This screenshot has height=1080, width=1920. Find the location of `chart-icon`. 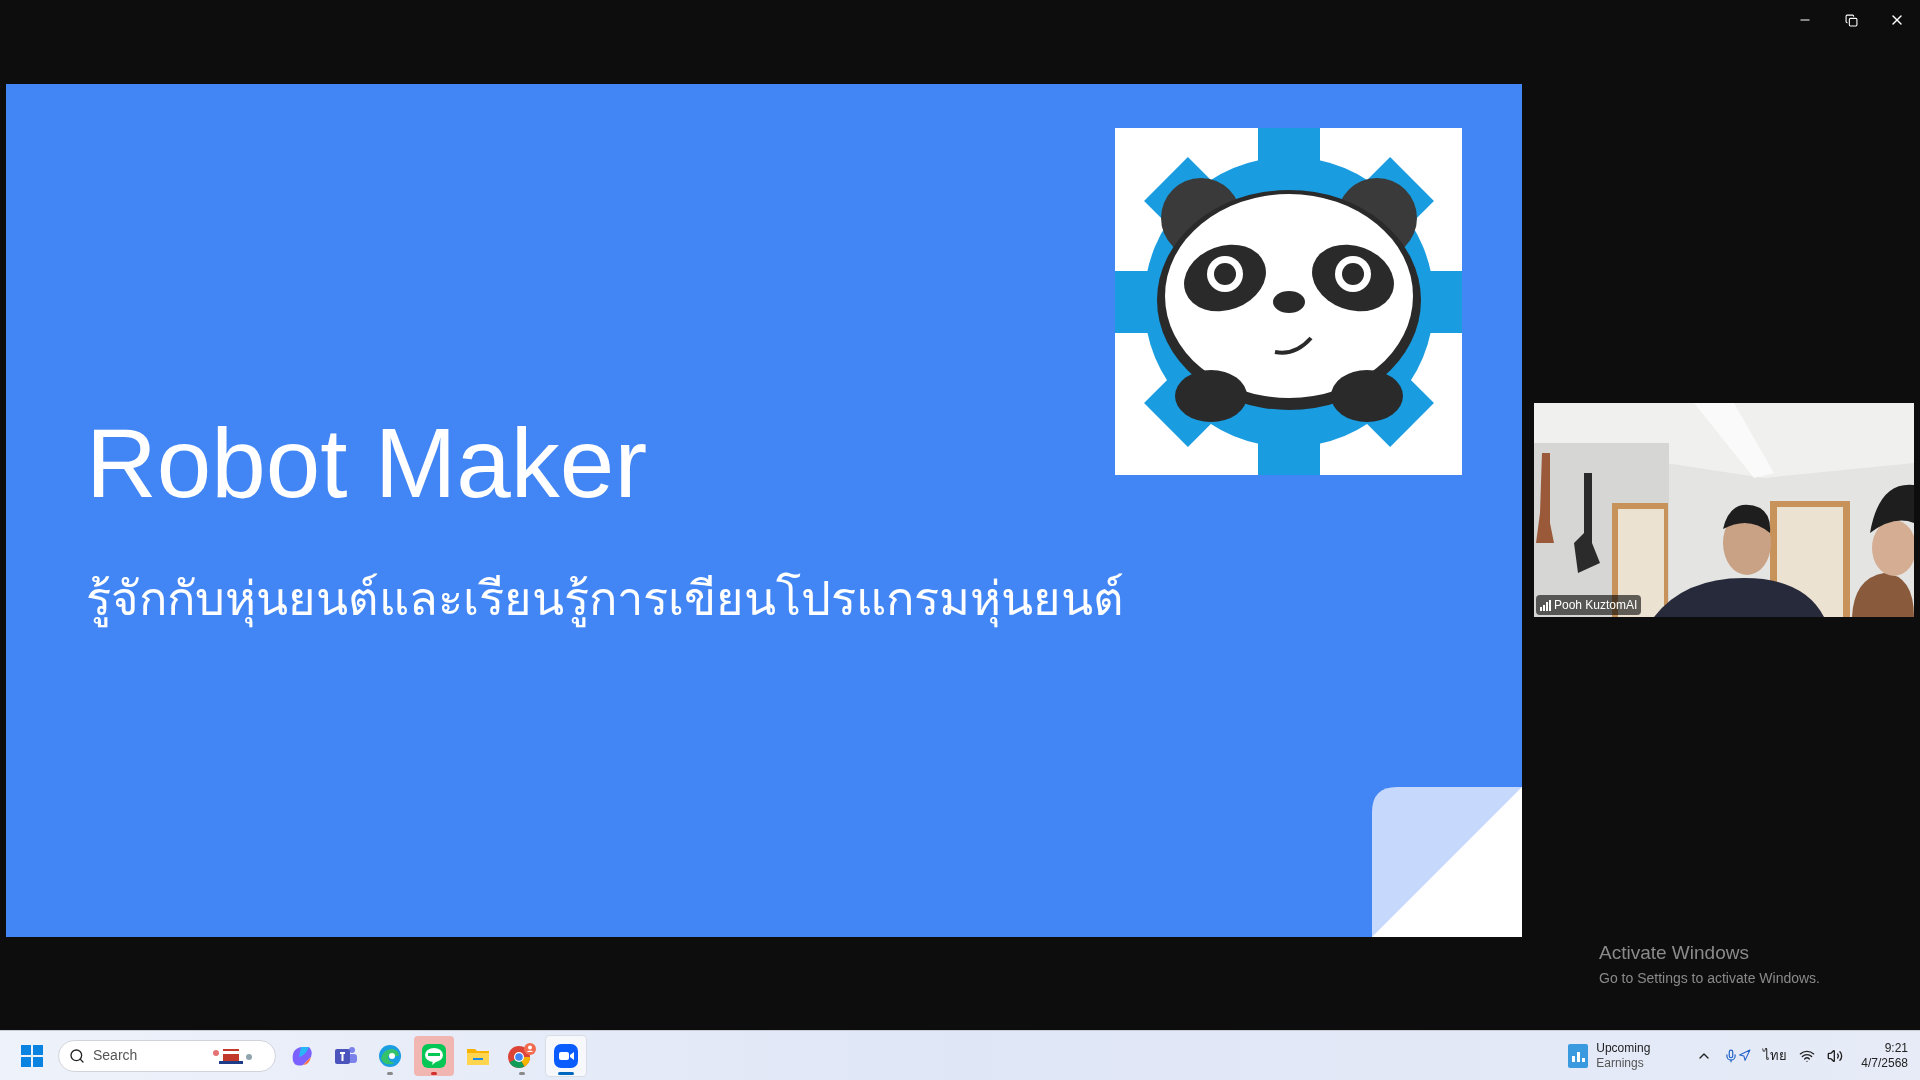

chart-icon is located at coordinates (1578, 1055).